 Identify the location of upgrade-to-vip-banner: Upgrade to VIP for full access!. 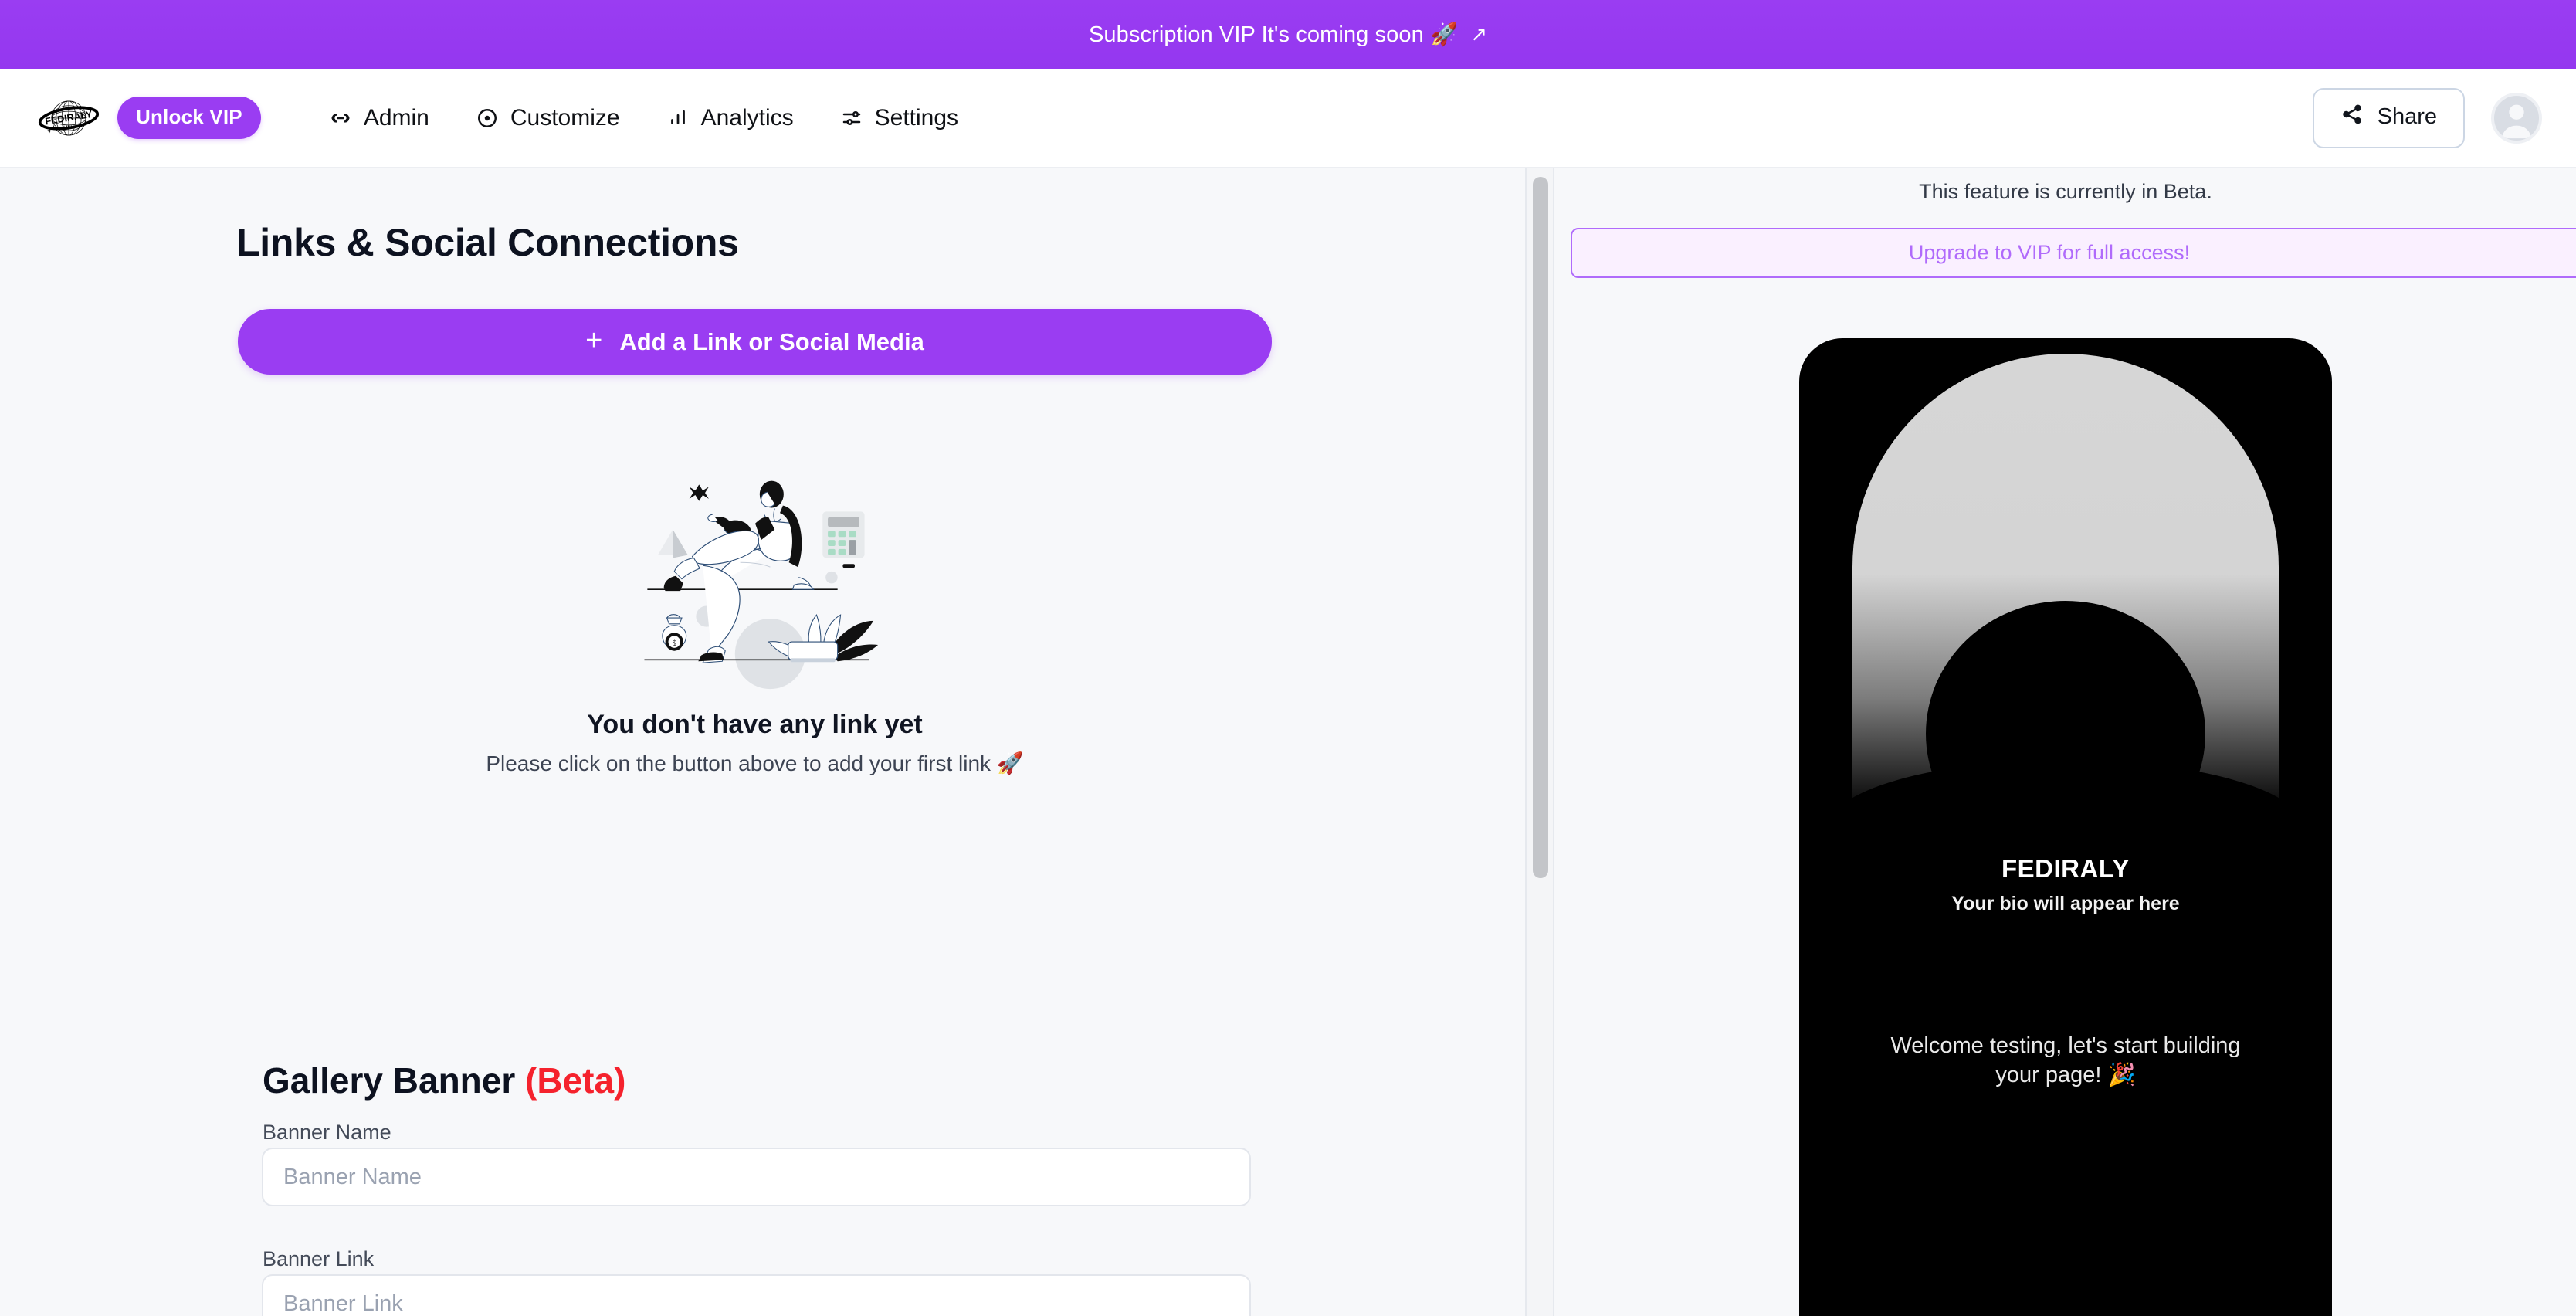
(2073, 253).